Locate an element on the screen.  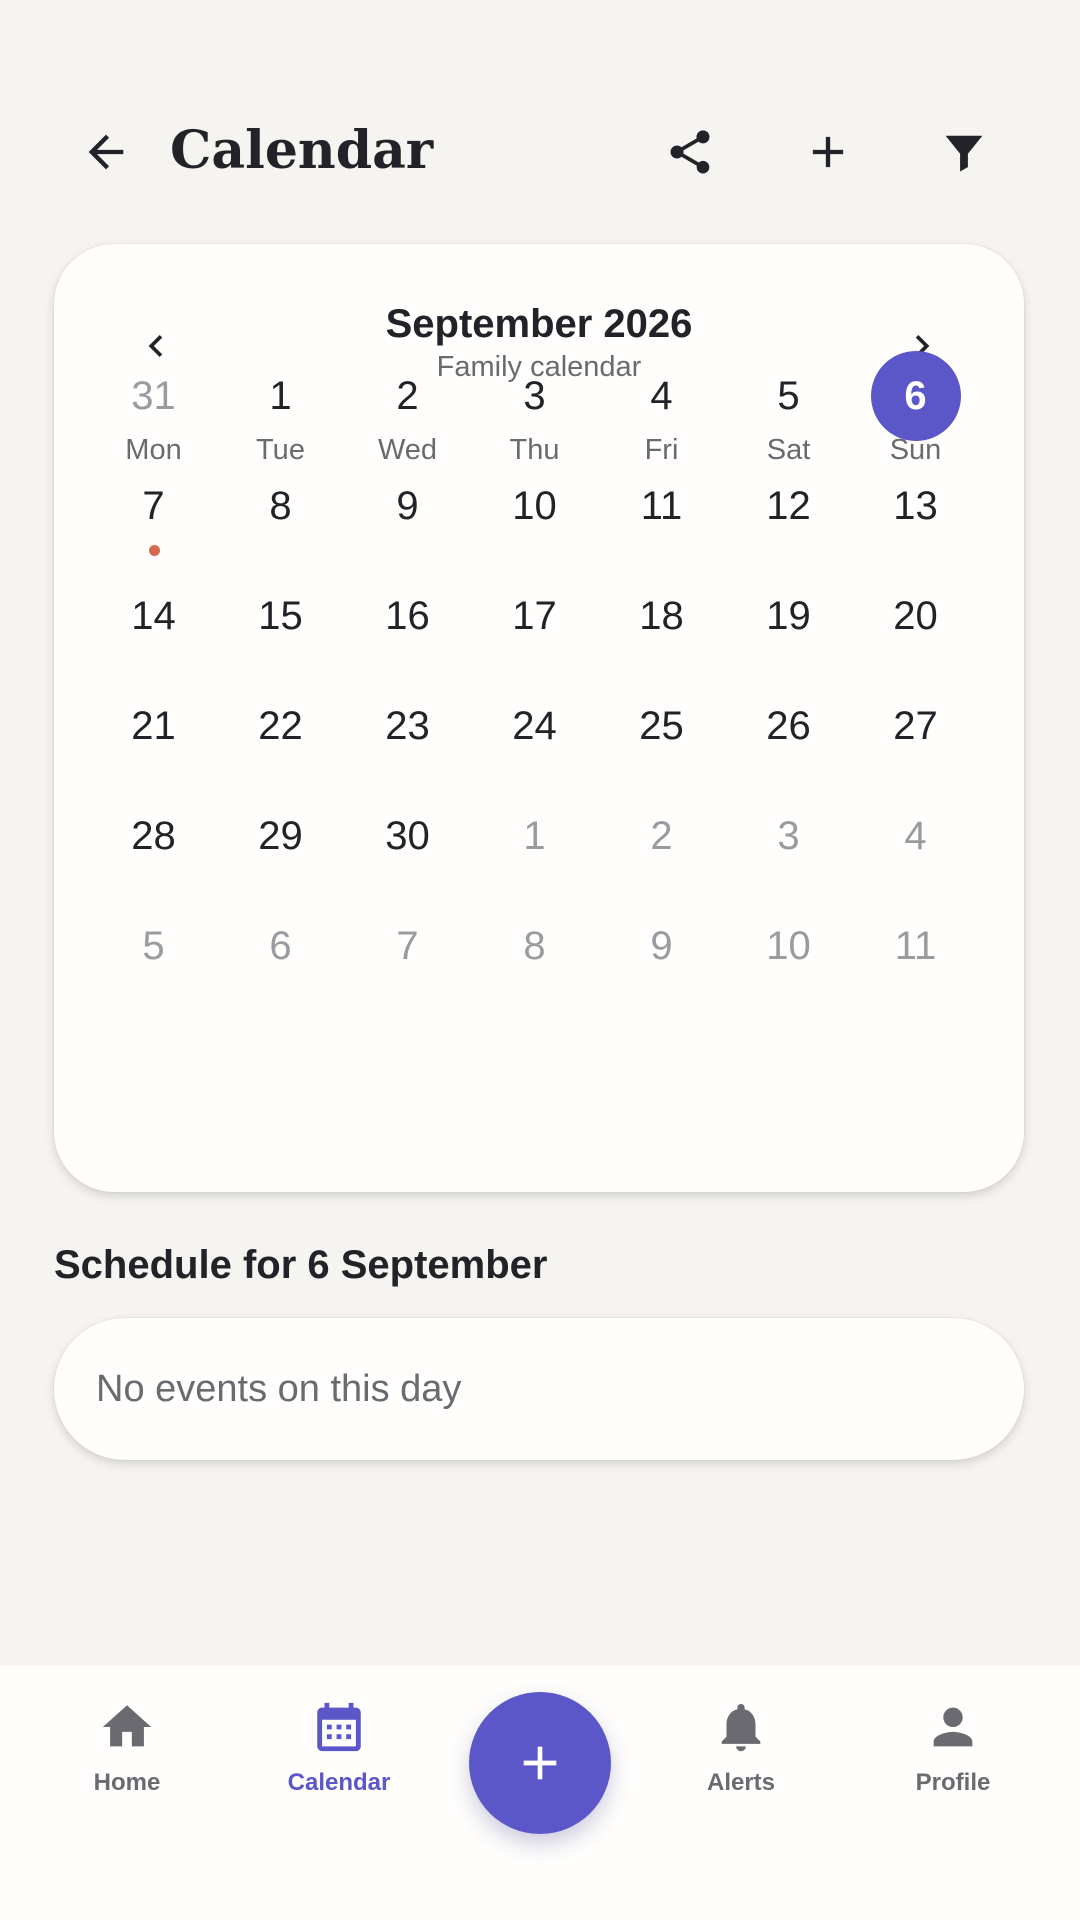
day-cell: 15 is located at coordinates (280, 616).